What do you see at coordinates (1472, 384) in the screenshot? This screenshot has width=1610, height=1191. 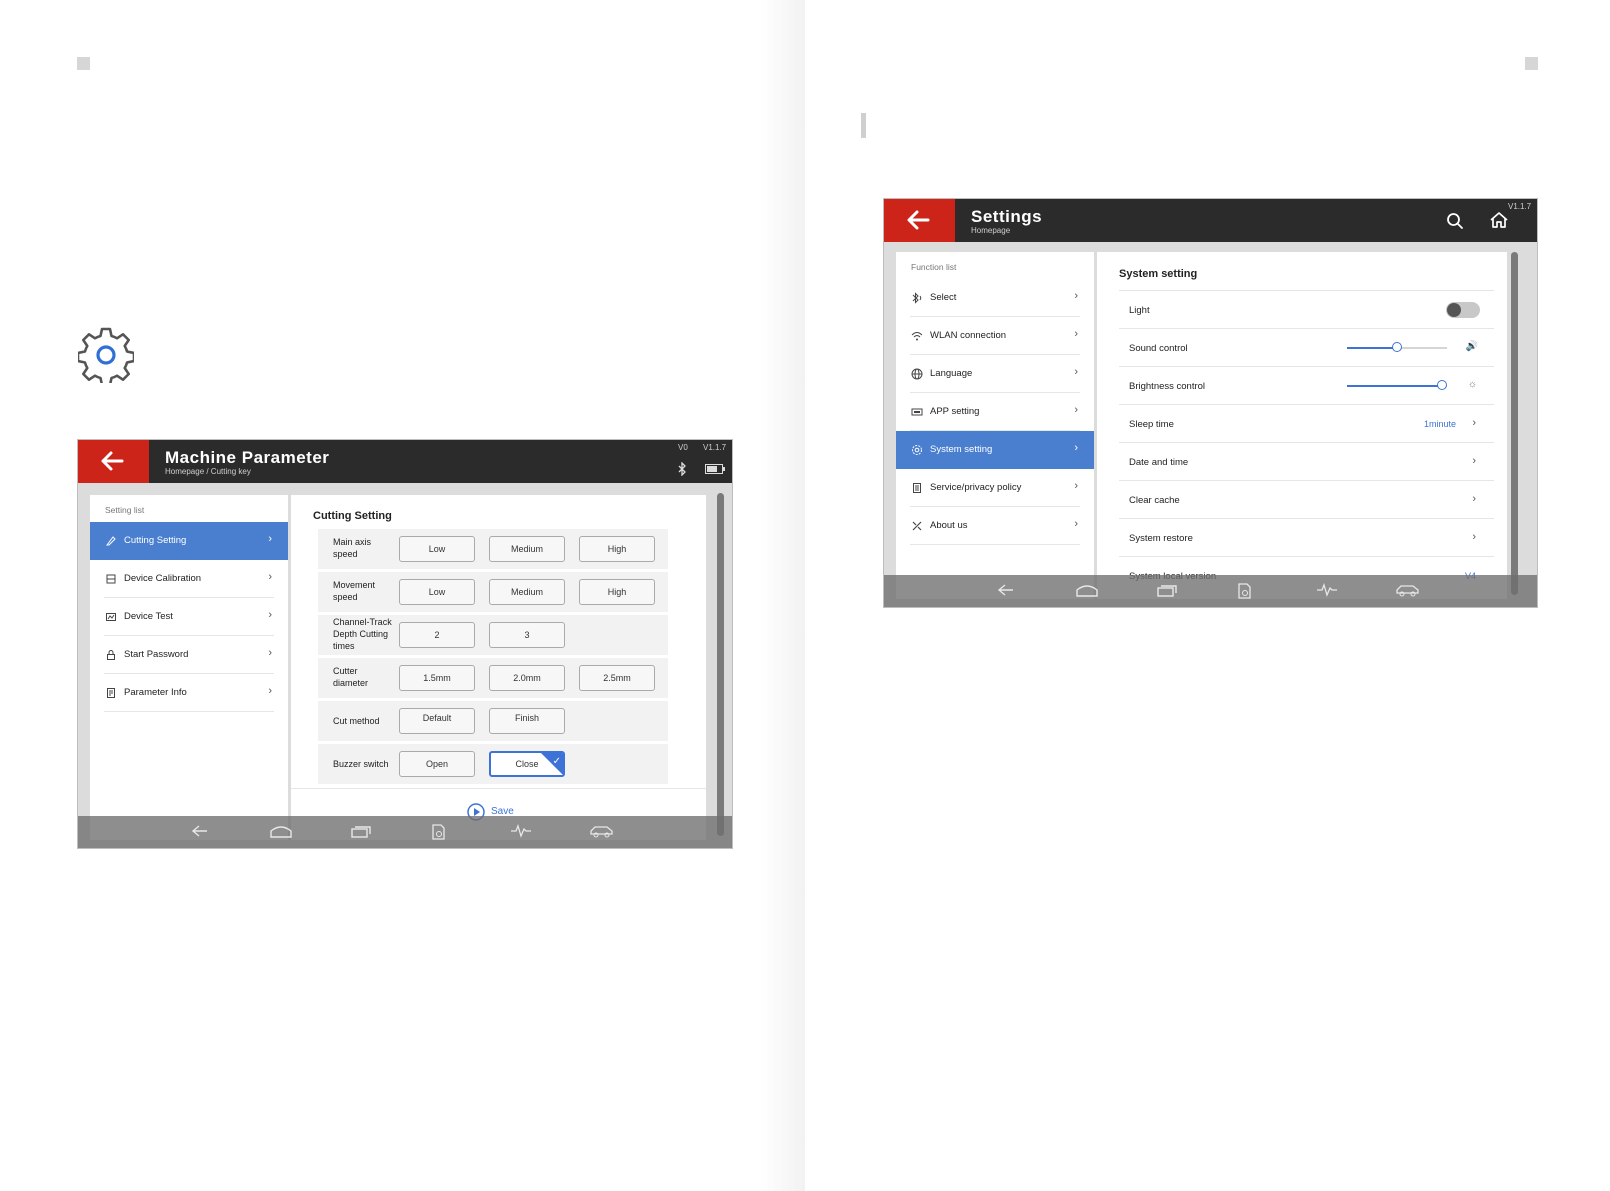 I see `brightness-icon: ☼` at bounding box center [1472, 384].